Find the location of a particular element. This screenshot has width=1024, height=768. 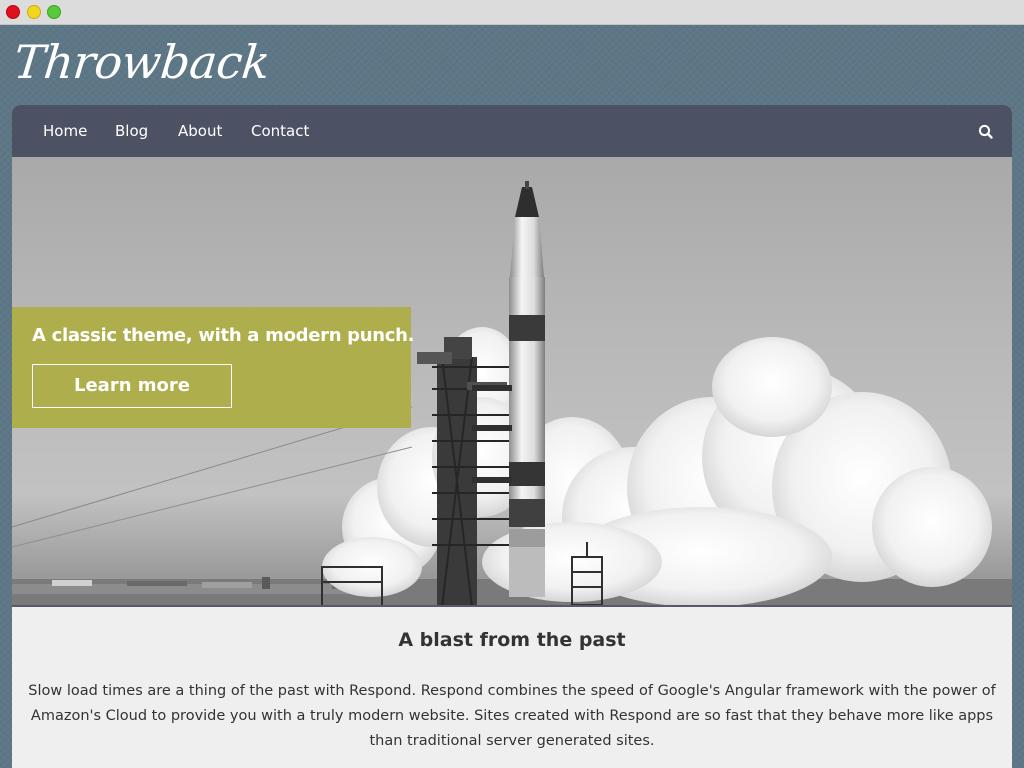

site-logo: Throwback is located at coordinates (142, 62).